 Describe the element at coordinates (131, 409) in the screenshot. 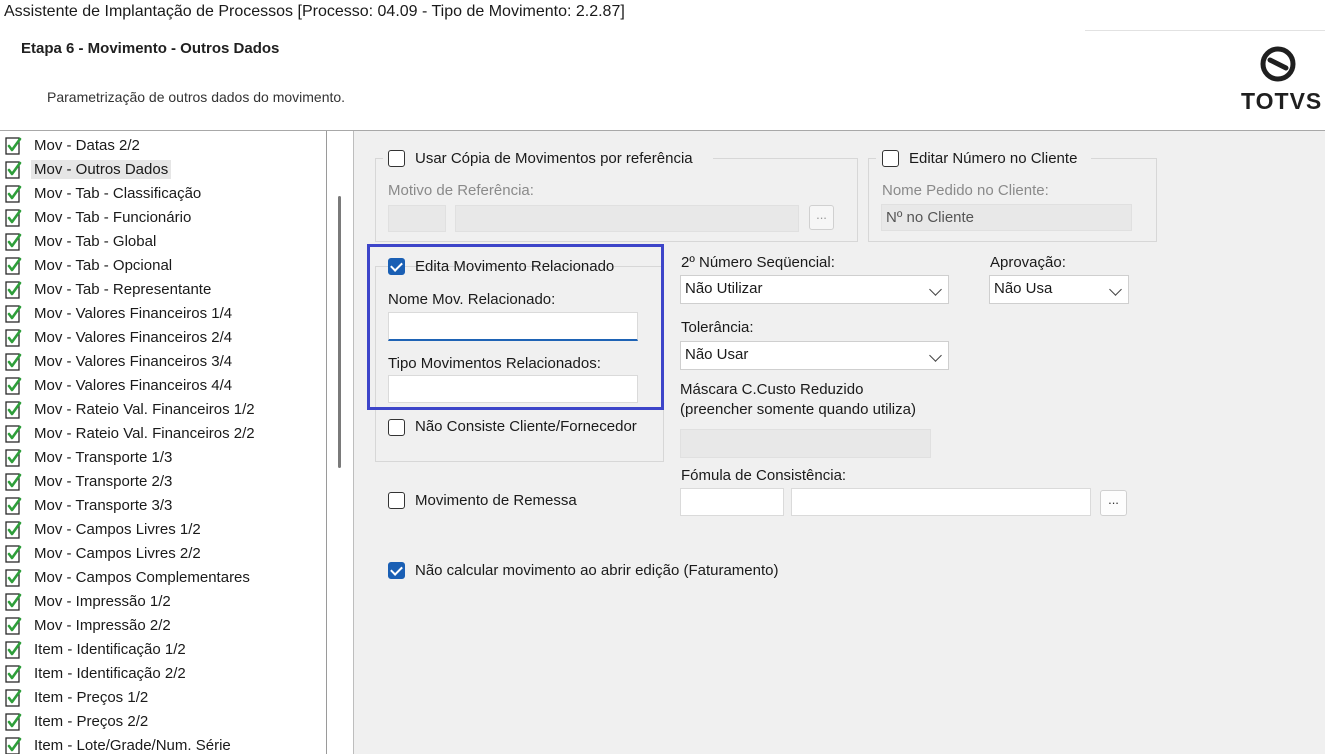

I see `tree-item: Mov - Rateio Val. Financeiros 1/2` at that location.